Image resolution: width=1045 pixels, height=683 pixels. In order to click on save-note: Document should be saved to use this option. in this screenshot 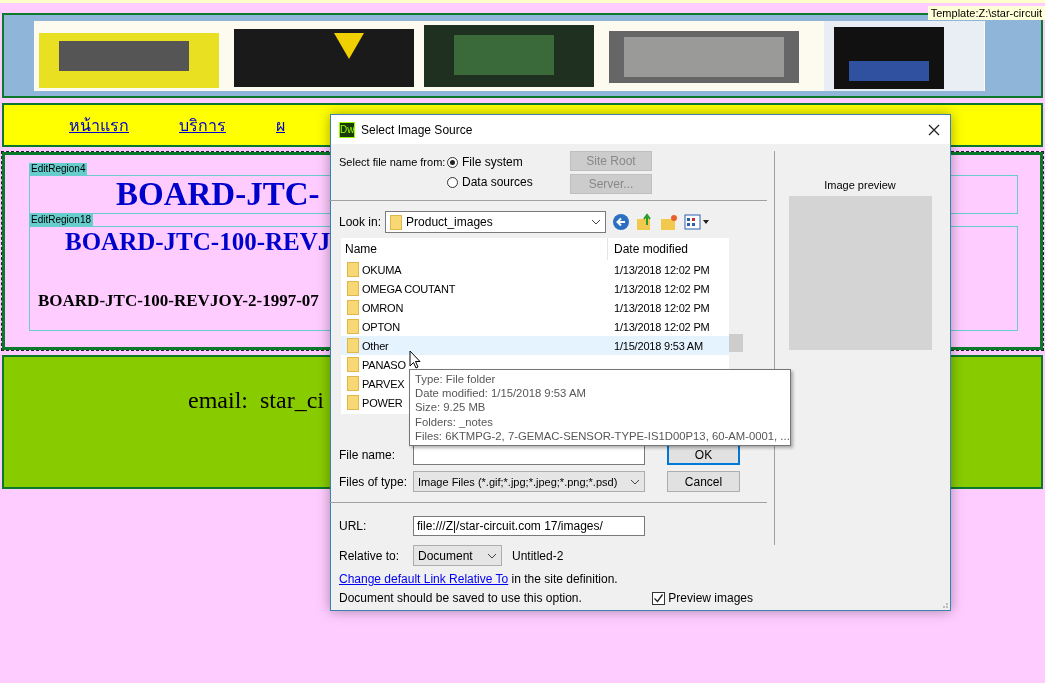, I will do `click(460, 598)`.